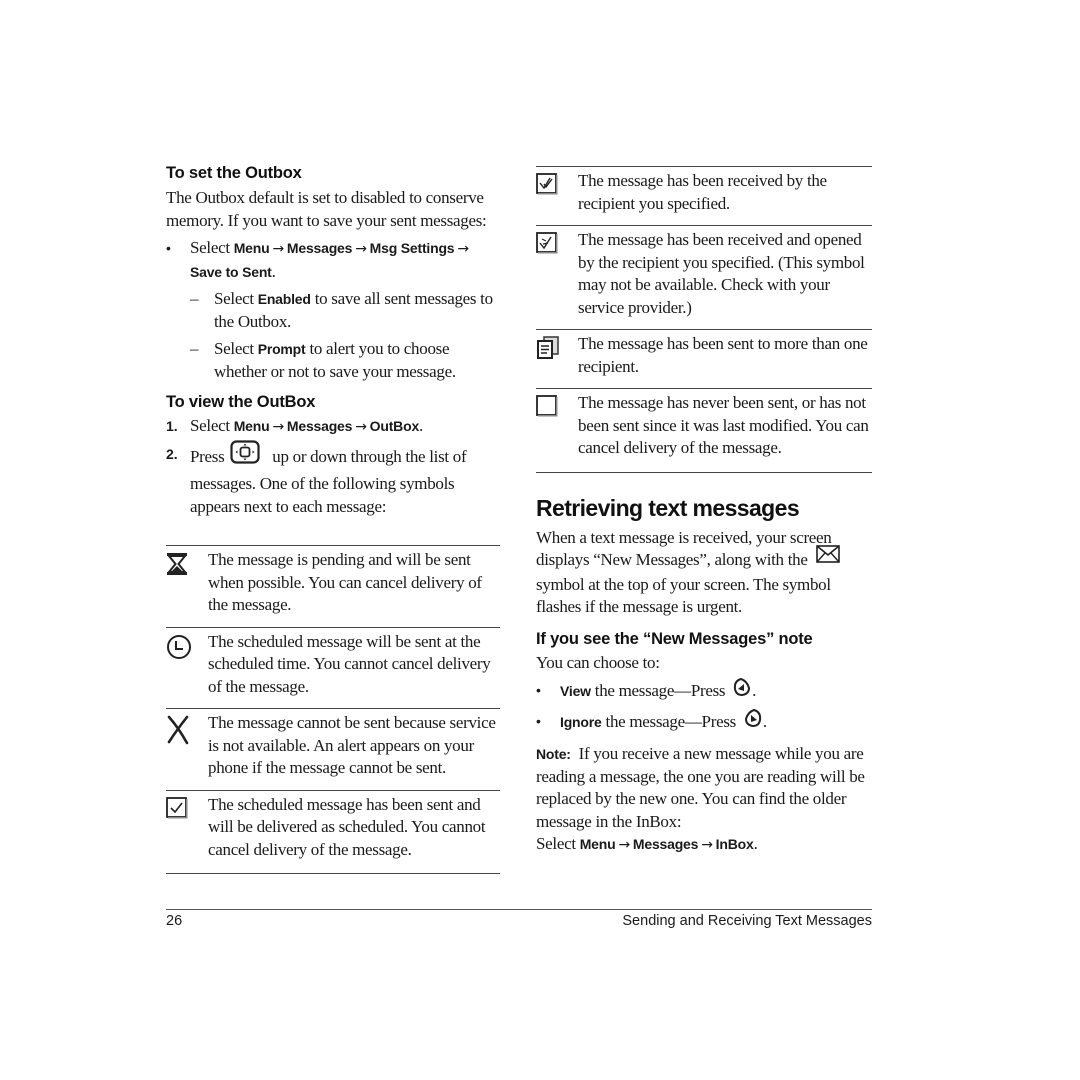 This screenshot has width=1080, height=1080. I want to click on option-text: View the message—Press ., so click(658, 691).